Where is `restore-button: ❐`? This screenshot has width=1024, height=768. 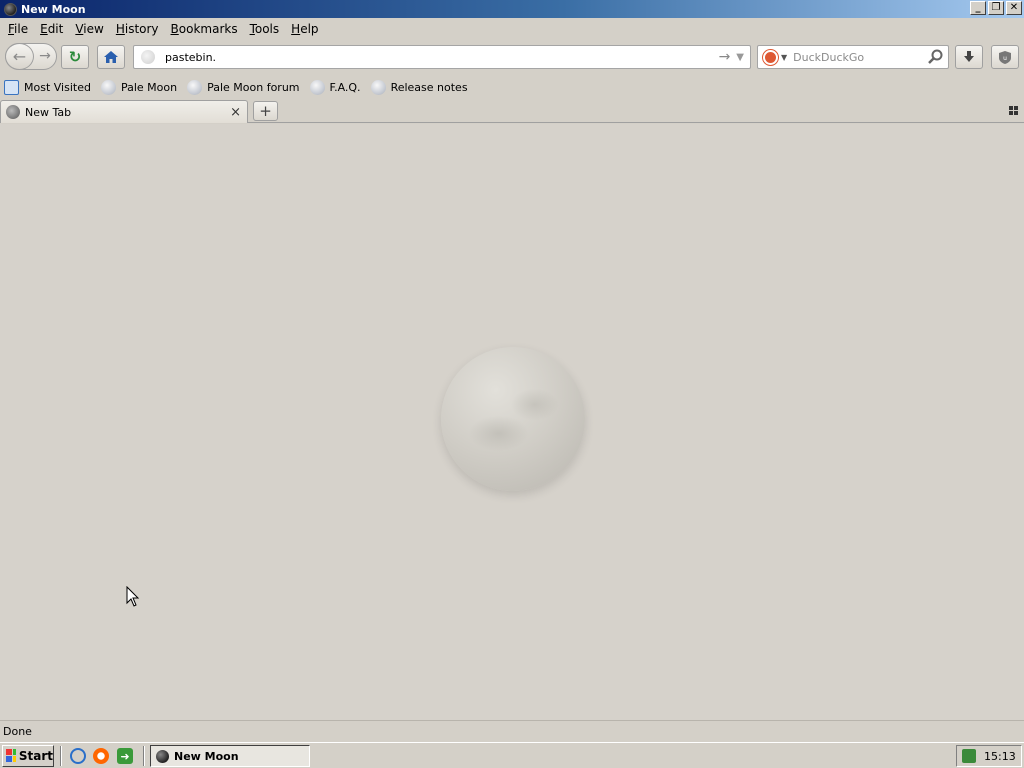 restore-button: ❐ is located at coordinates (996, 8).